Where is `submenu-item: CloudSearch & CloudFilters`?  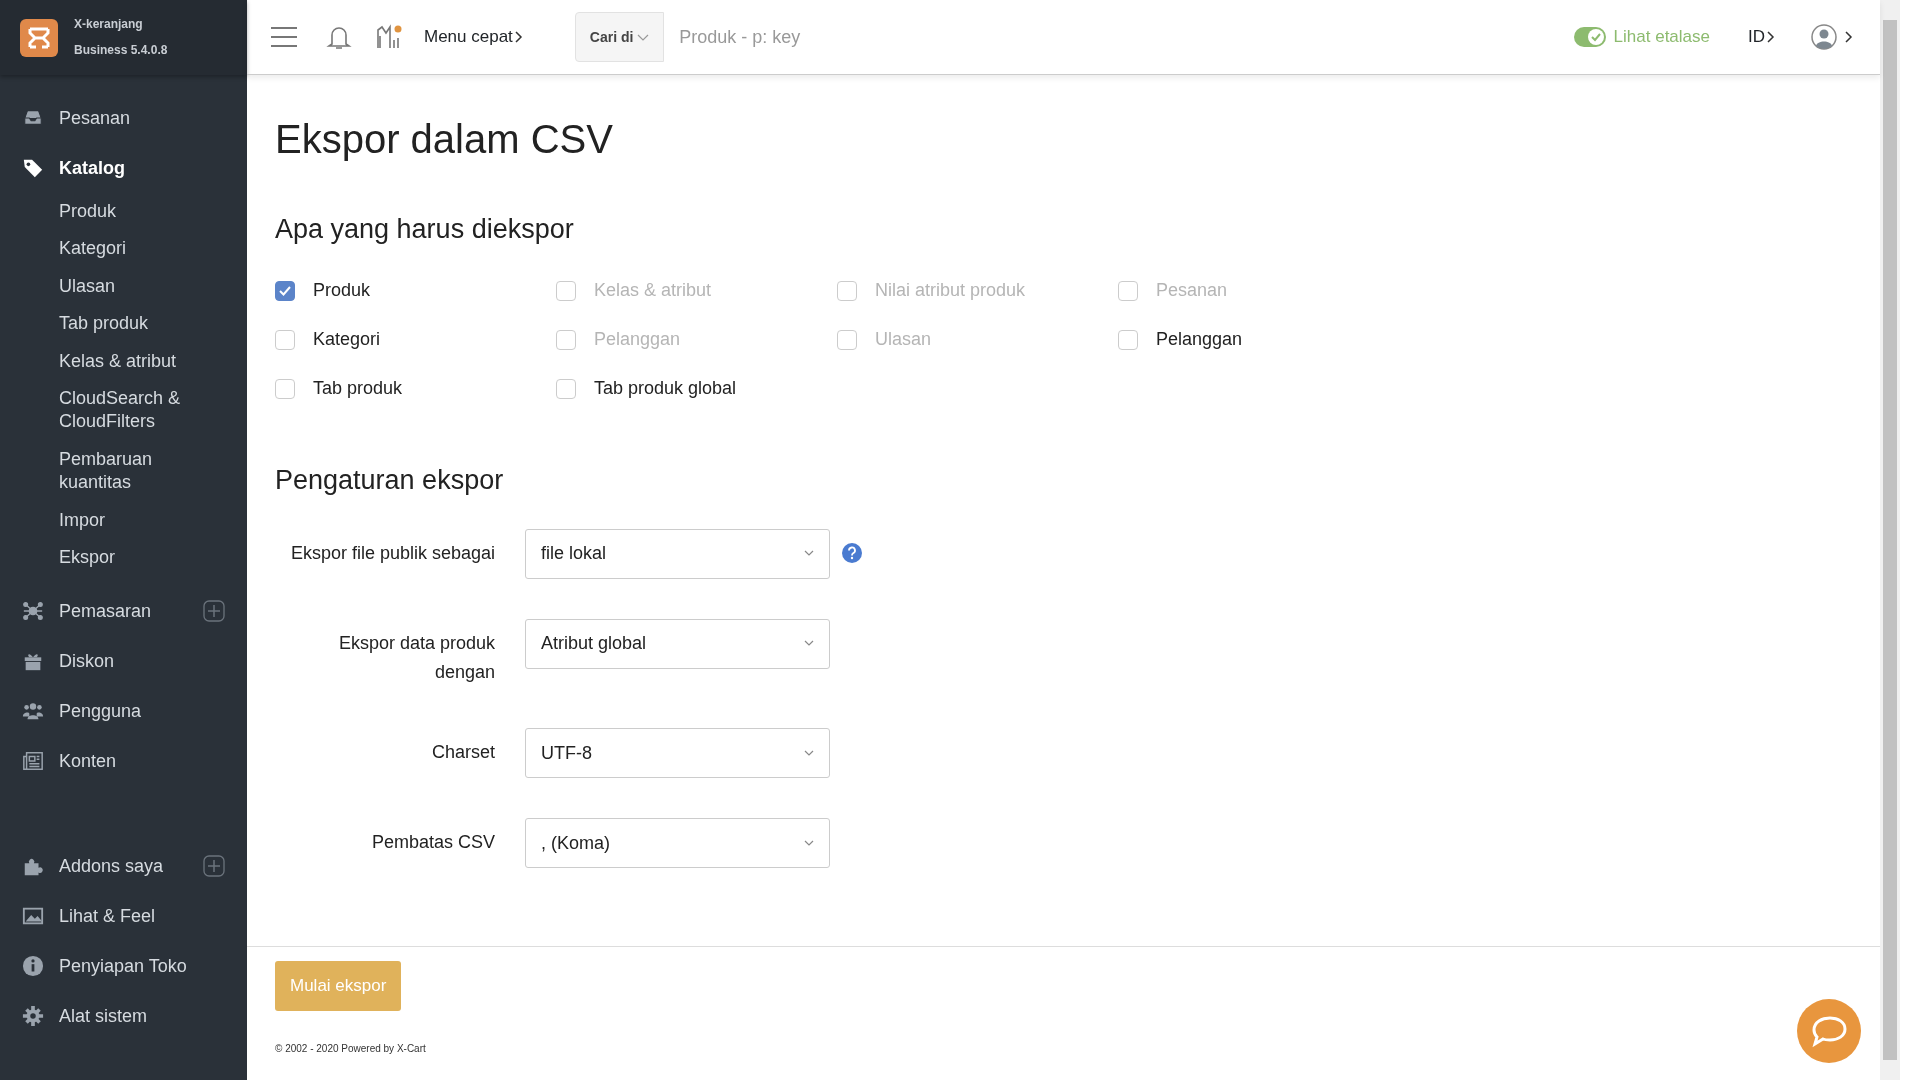 submenu-item: CloudSearch & CloudFilters is located at coordinates (129, 410).